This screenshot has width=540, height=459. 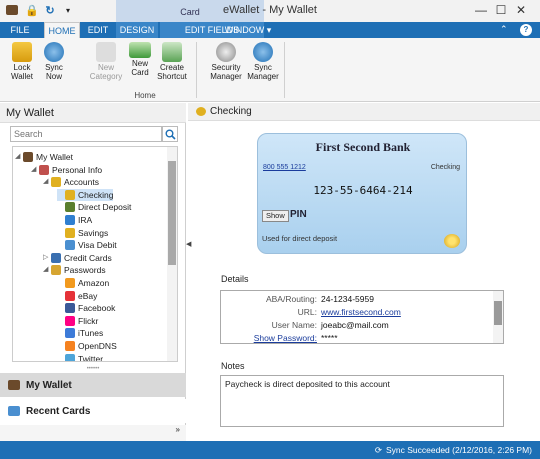 What do you see at coordinates (172, 52) in the screenshot?
I see `shortcut-icon` at bounding box center [172, 52].